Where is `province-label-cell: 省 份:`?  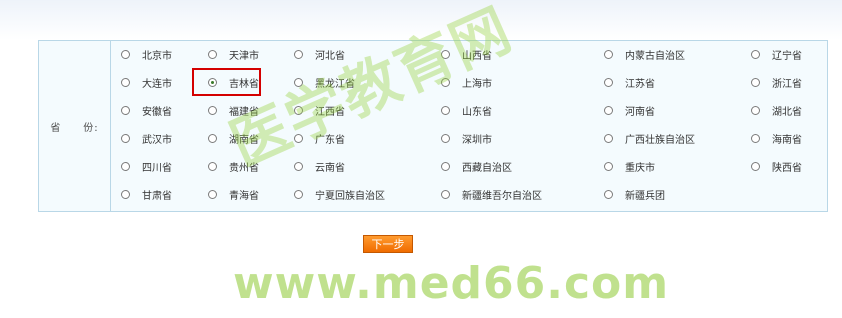
province-label-cell: 省 份: is located at coordinates (75, 126).